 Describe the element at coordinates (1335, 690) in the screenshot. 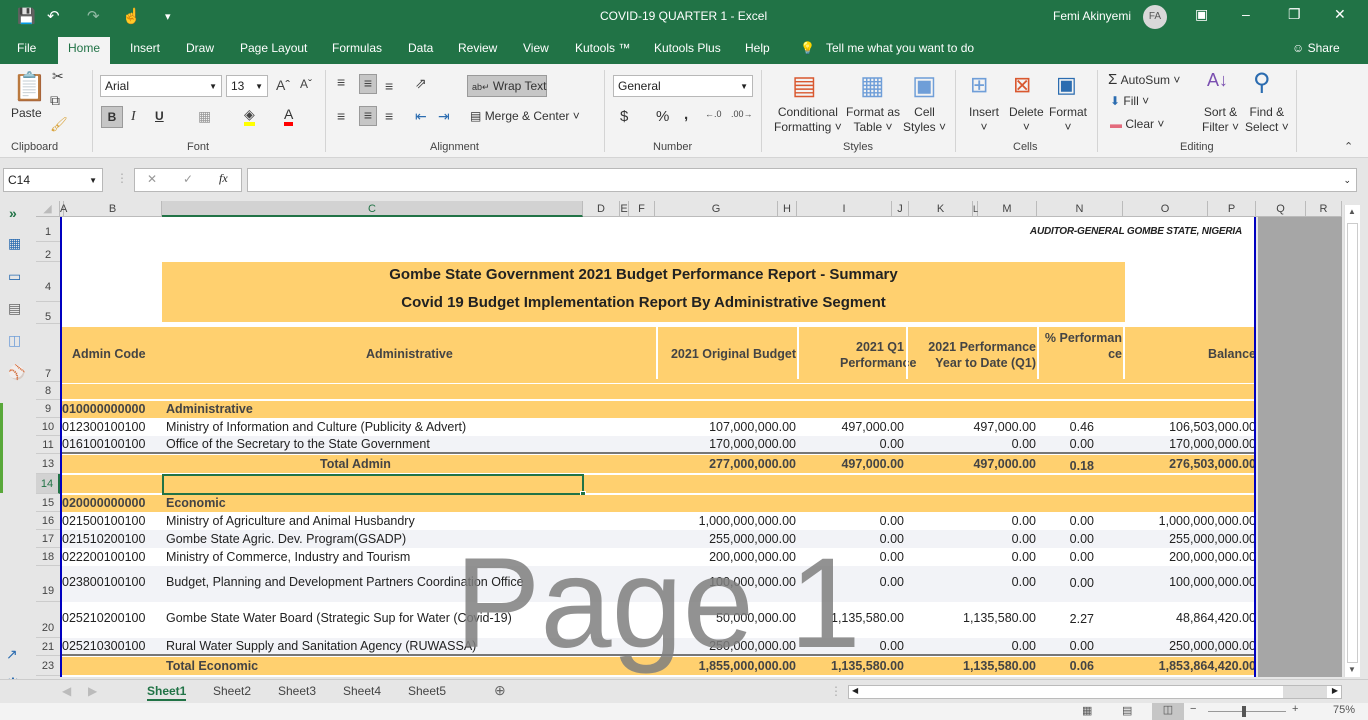

I see `scroll-right-icon: ▶` at that location.